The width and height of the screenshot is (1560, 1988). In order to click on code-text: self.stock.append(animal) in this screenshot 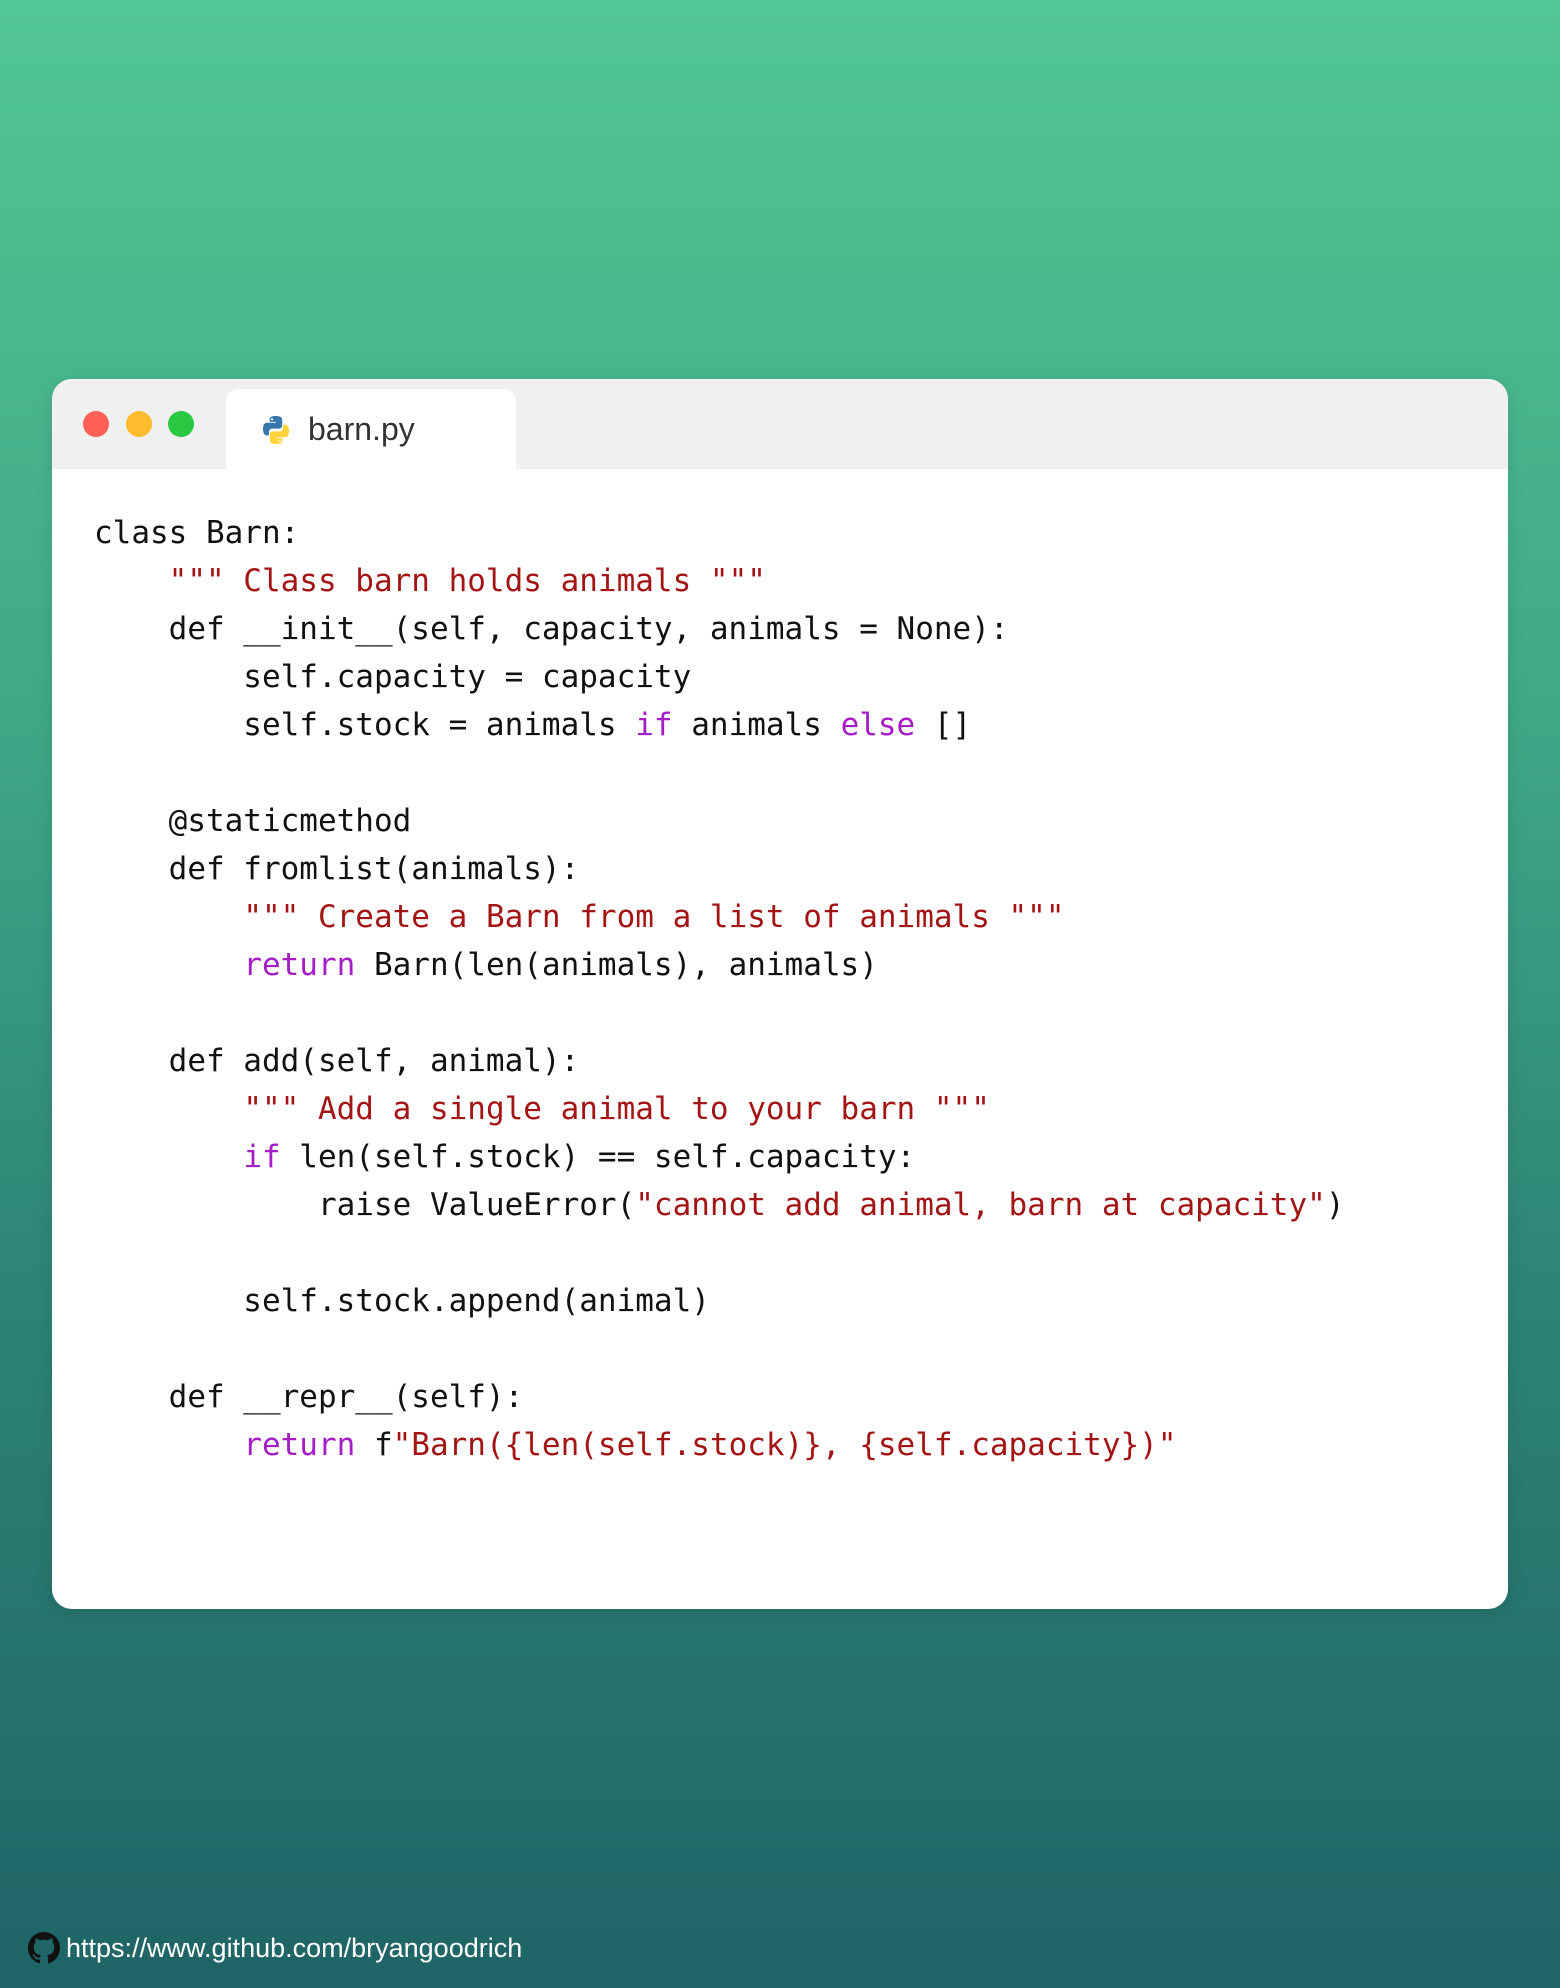, I will do `click(402, 1301)`.